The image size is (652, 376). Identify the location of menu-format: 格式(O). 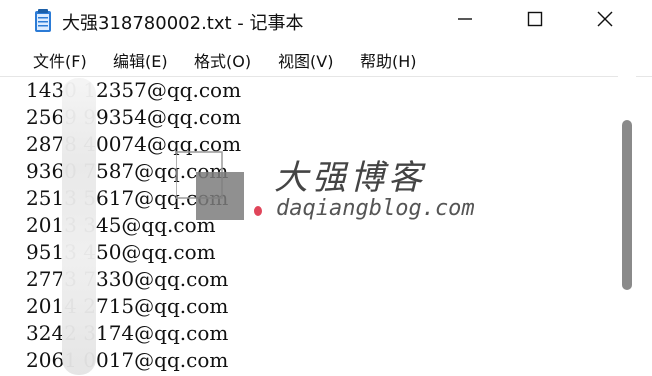
(222, 60).